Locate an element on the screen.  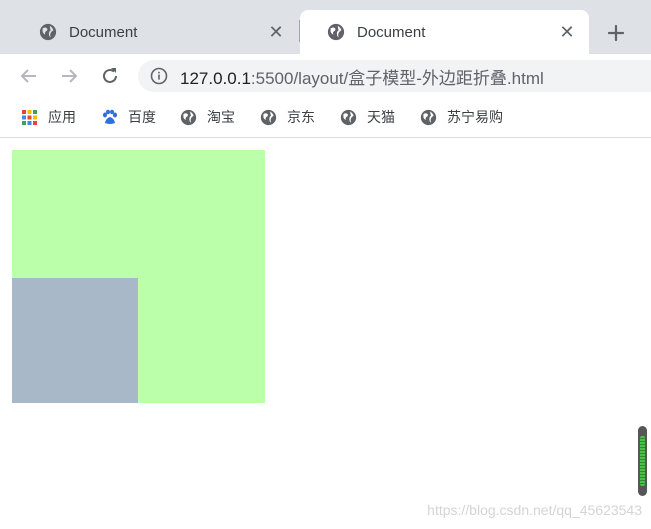
reload-icon is located at coordinates (110, 75).